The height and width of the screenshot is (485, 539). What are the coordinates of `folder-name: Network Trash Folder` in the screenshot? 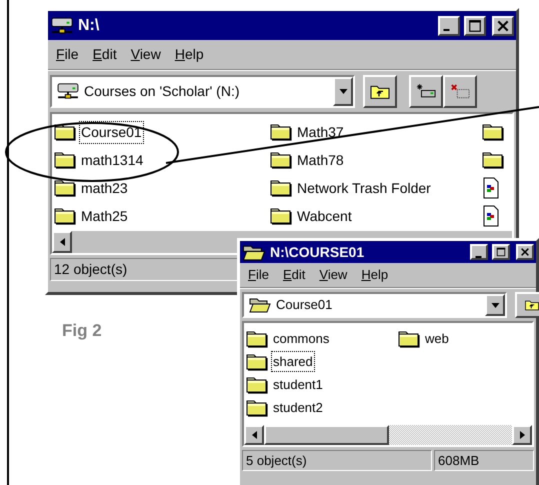 It's located at (364, 188).